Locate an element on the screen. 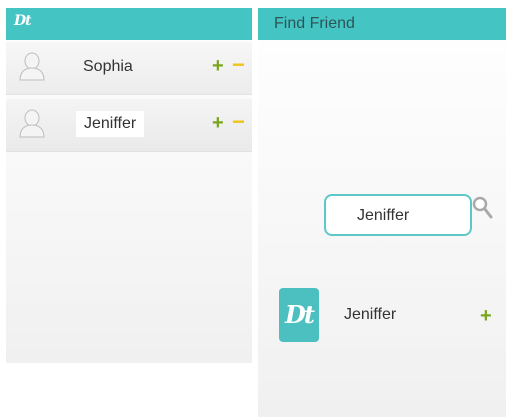 This screenshot has height=417, width=506. result-name: Jeniffer is located at coordinates (370, 314).